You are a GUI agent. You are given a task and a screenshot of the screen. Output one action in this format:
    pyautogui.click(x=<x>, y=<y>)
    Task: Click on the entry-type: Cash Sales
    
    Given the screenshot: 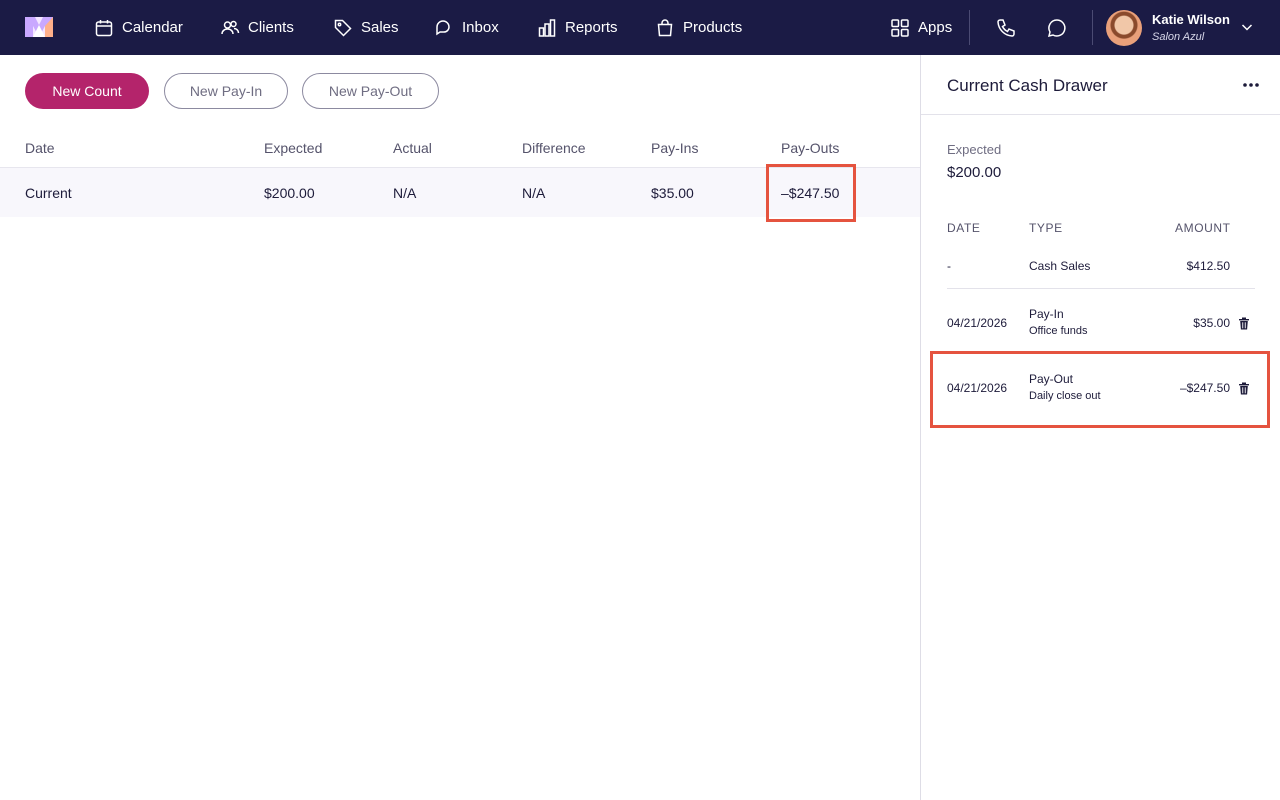 What is the action you would take?
    pyautogui.click(x=1060, y=266)
    